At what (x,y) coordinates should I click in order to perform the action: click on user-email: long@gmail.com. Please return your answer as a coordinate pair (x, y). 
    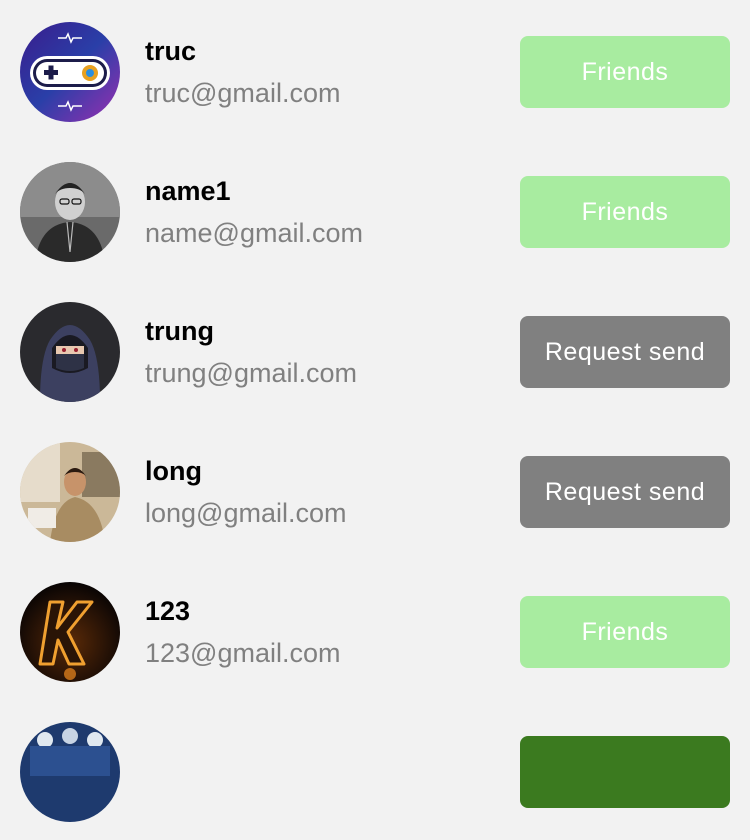
    Looking at the image, I should click on (246, 513).